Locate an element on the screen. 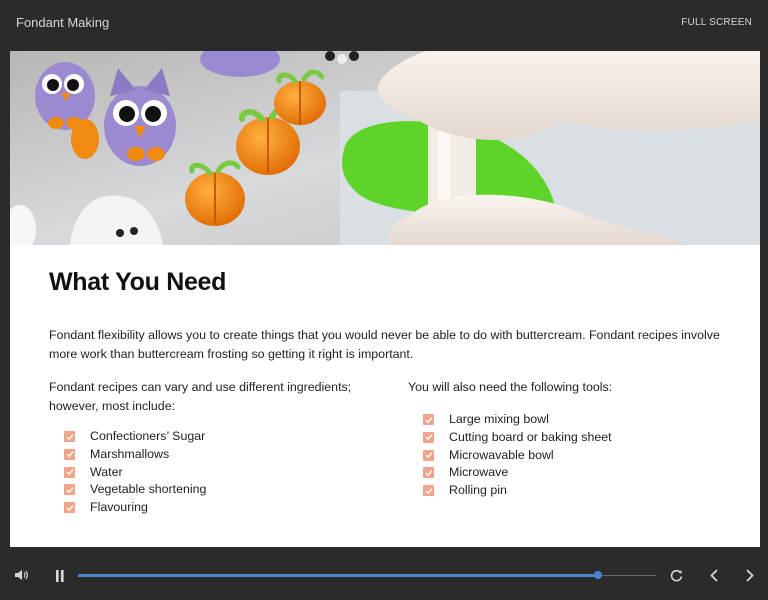 This screenshot has width=768, height=600. list-item: Microwavable bowl is located at coordinates (568, 456).